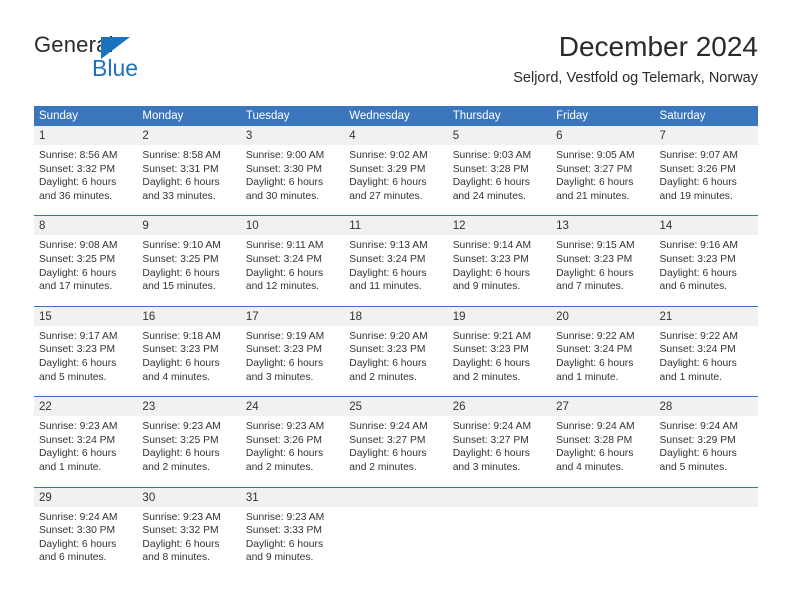  I want to click on day-number: 17, so click(292, 316).